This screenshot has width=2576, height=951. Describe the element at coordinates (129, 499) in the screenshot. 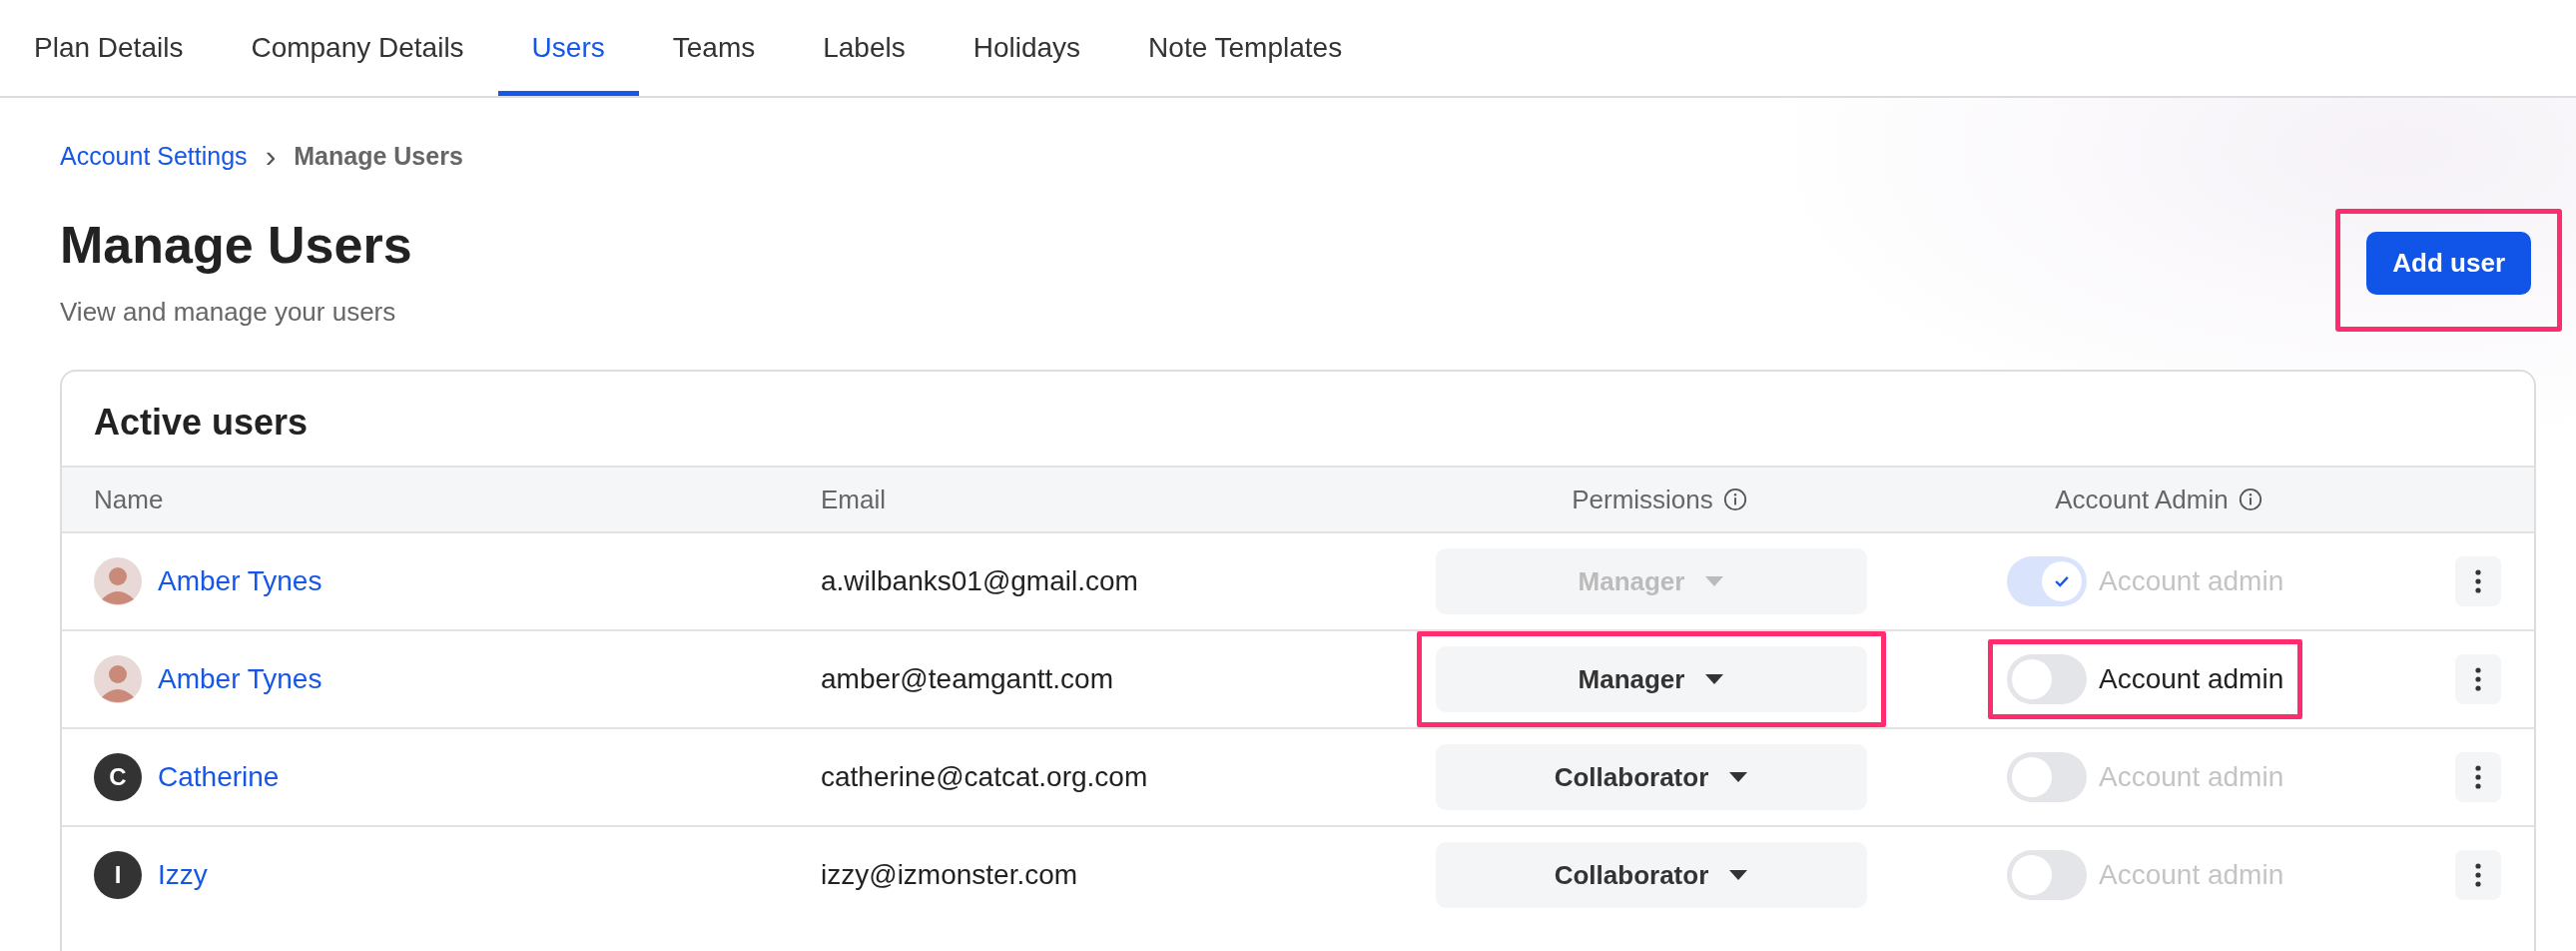

I see `column-header: Name` at that location.